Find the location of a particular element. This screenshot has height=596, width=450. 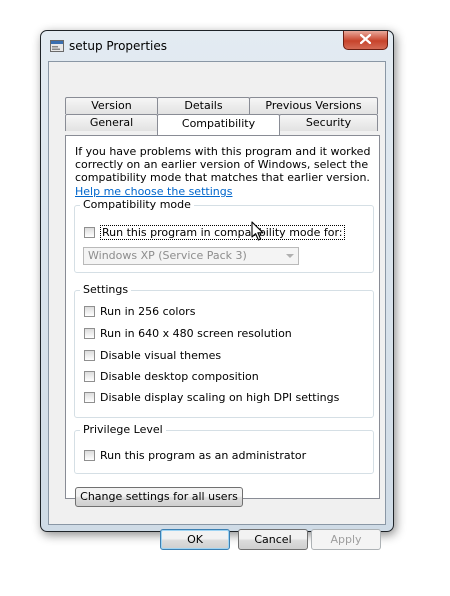

tab-security: Security is located at coordinates (328, 122).